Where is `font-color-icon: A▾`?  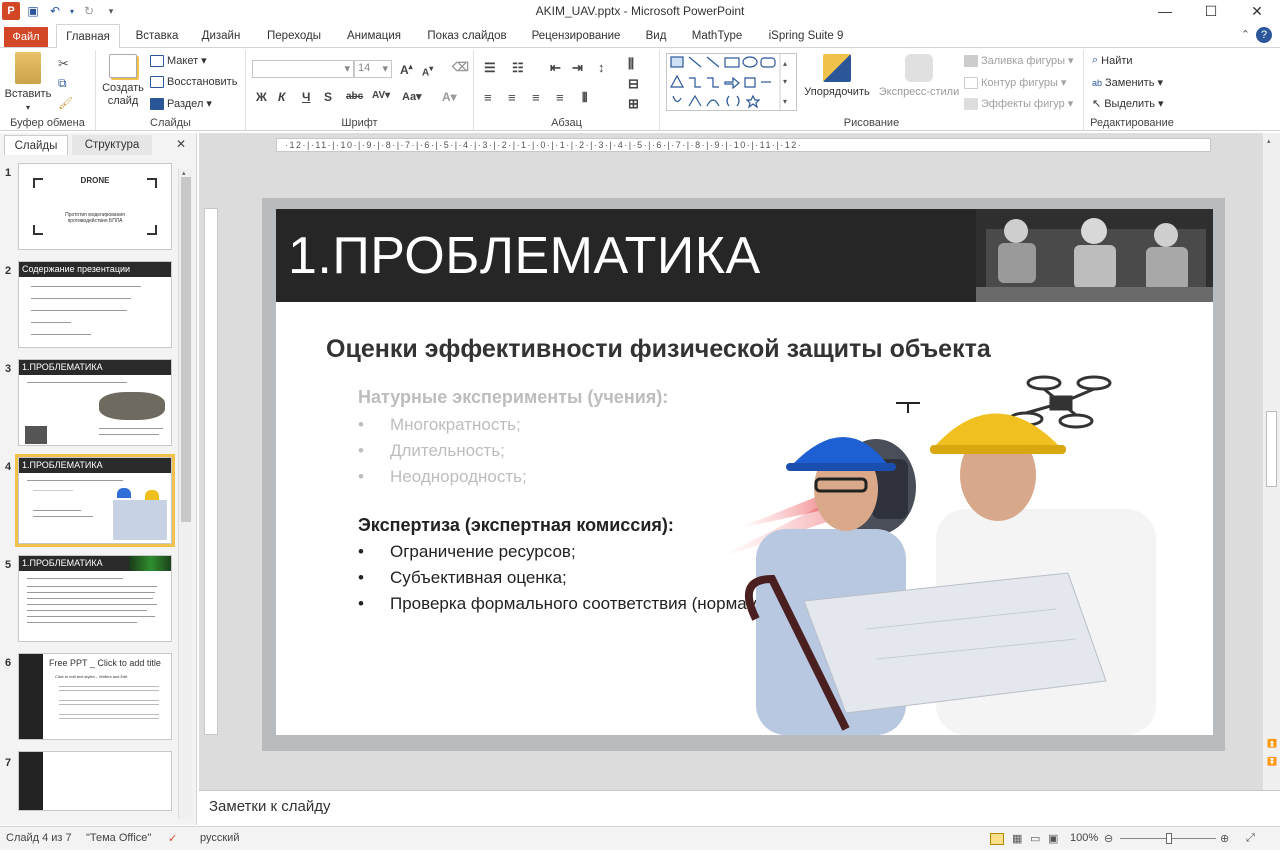
font-color-icon: A▾ is located at coordinates (449, 97).